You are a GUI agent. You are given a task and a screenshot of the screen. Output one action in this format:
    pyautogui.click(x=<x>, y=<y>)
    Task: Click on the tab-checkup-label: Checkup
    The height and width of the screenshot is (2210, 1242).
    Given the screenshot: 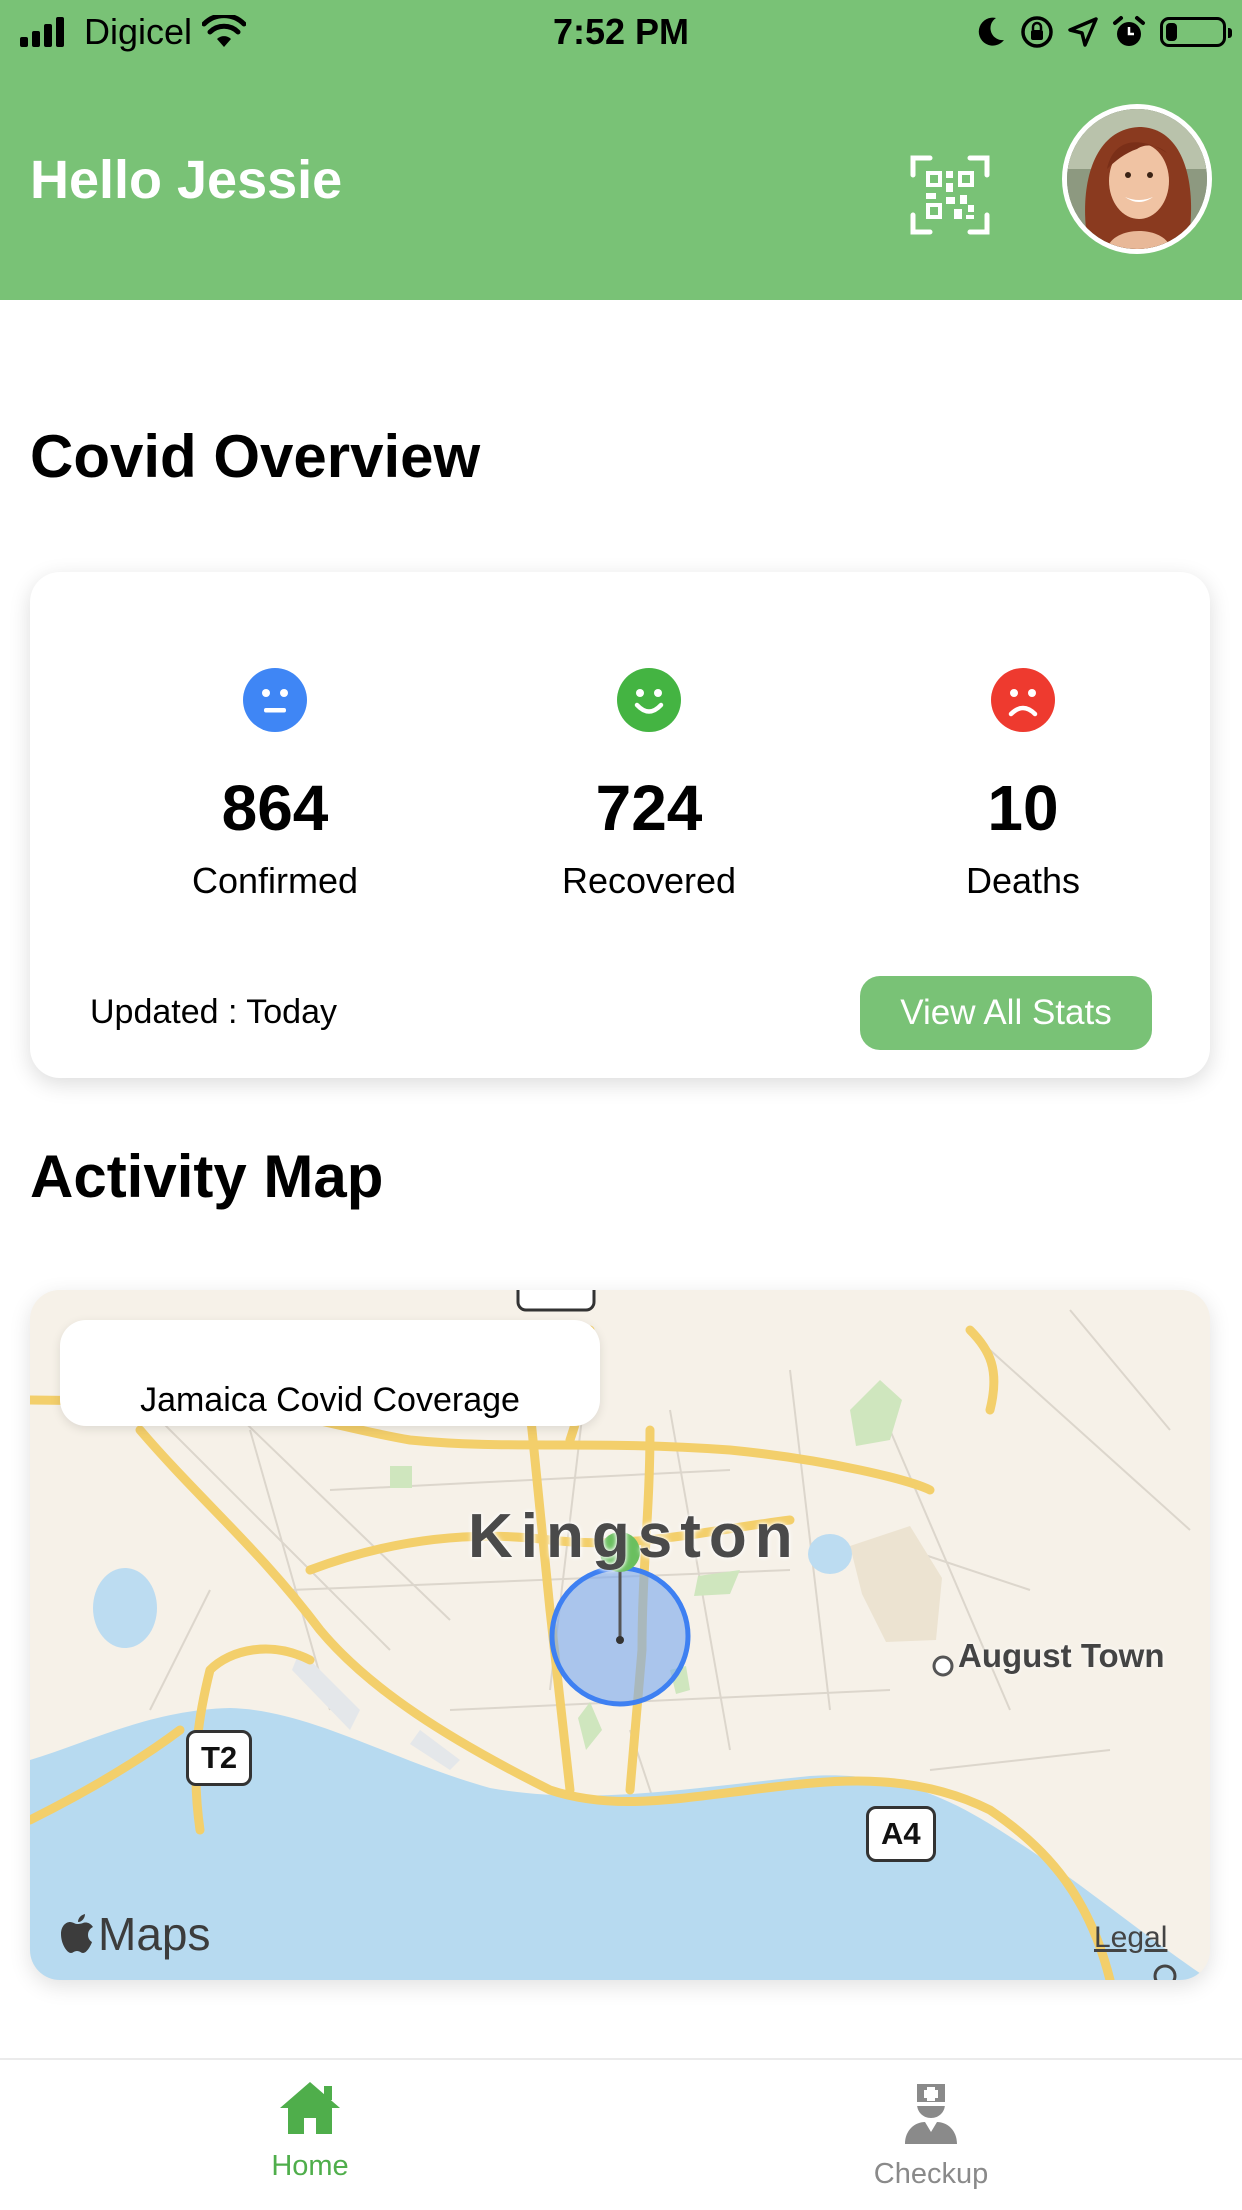 What is the action you would take?
    pyautogui.click(x=931, y=2174)
    